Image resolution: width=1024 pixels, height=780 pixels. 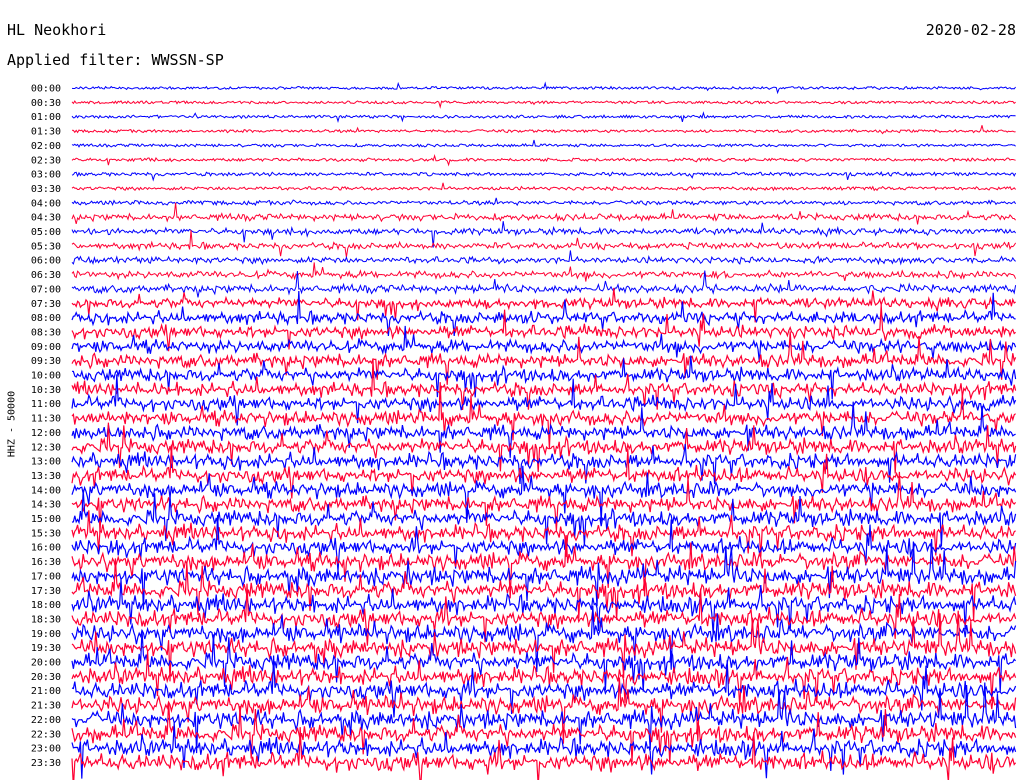 I want to click on time-tick-label: 06:30, so click(x=46, y=275).